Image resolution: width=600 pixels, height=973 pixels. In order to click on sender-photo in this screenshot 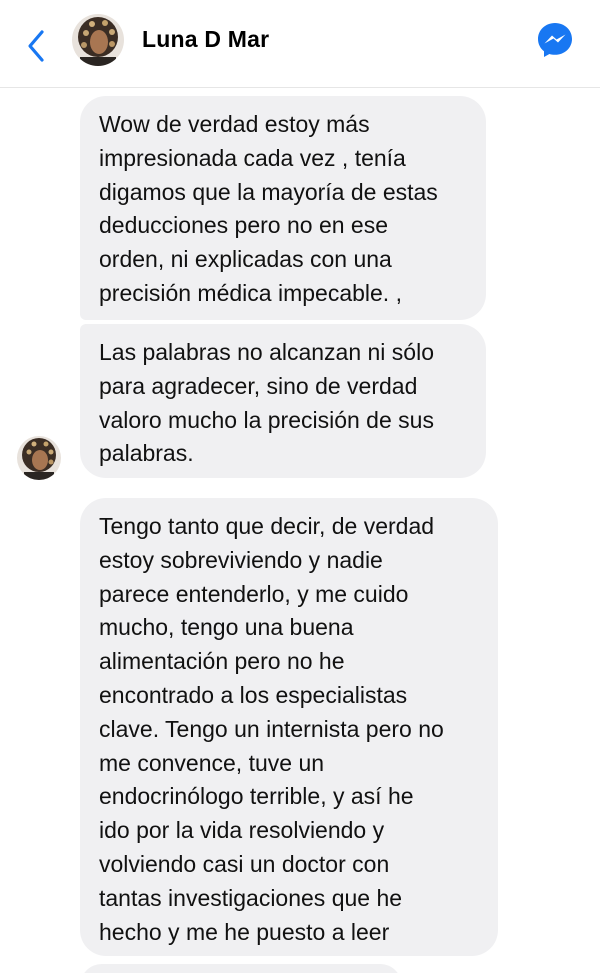, I will do `click(39, 458)`.